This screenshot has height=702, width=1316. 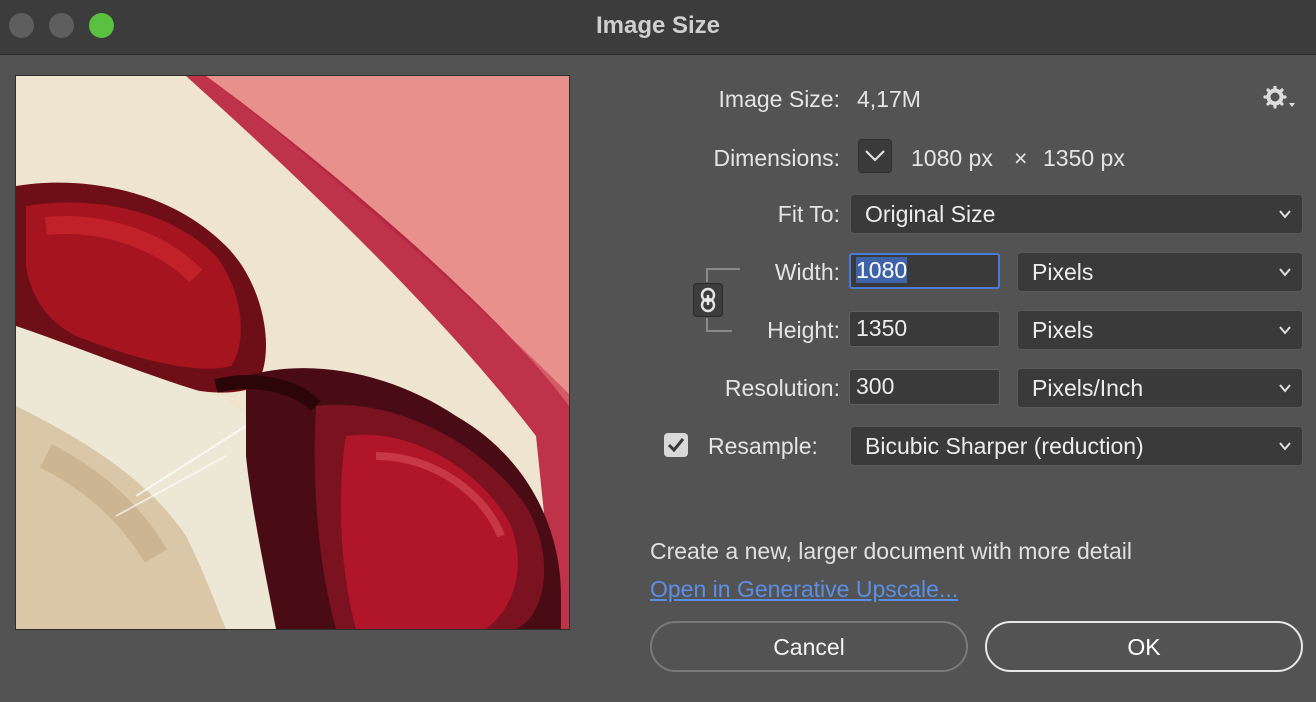 What do you see at coordinates (924, 329) in the screenshot?
I see `height-input: 1350` at bounding box center [924, 329].